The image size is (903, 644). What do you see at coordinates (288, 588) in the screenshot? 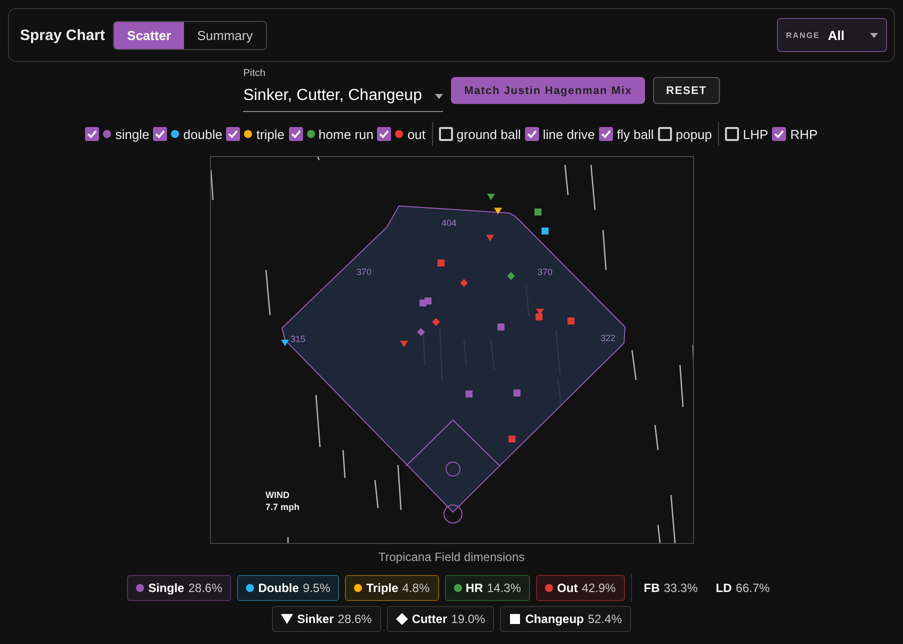
I see `outcome-legend-chip: Double 9.5%` at bounding box center [288, 588].